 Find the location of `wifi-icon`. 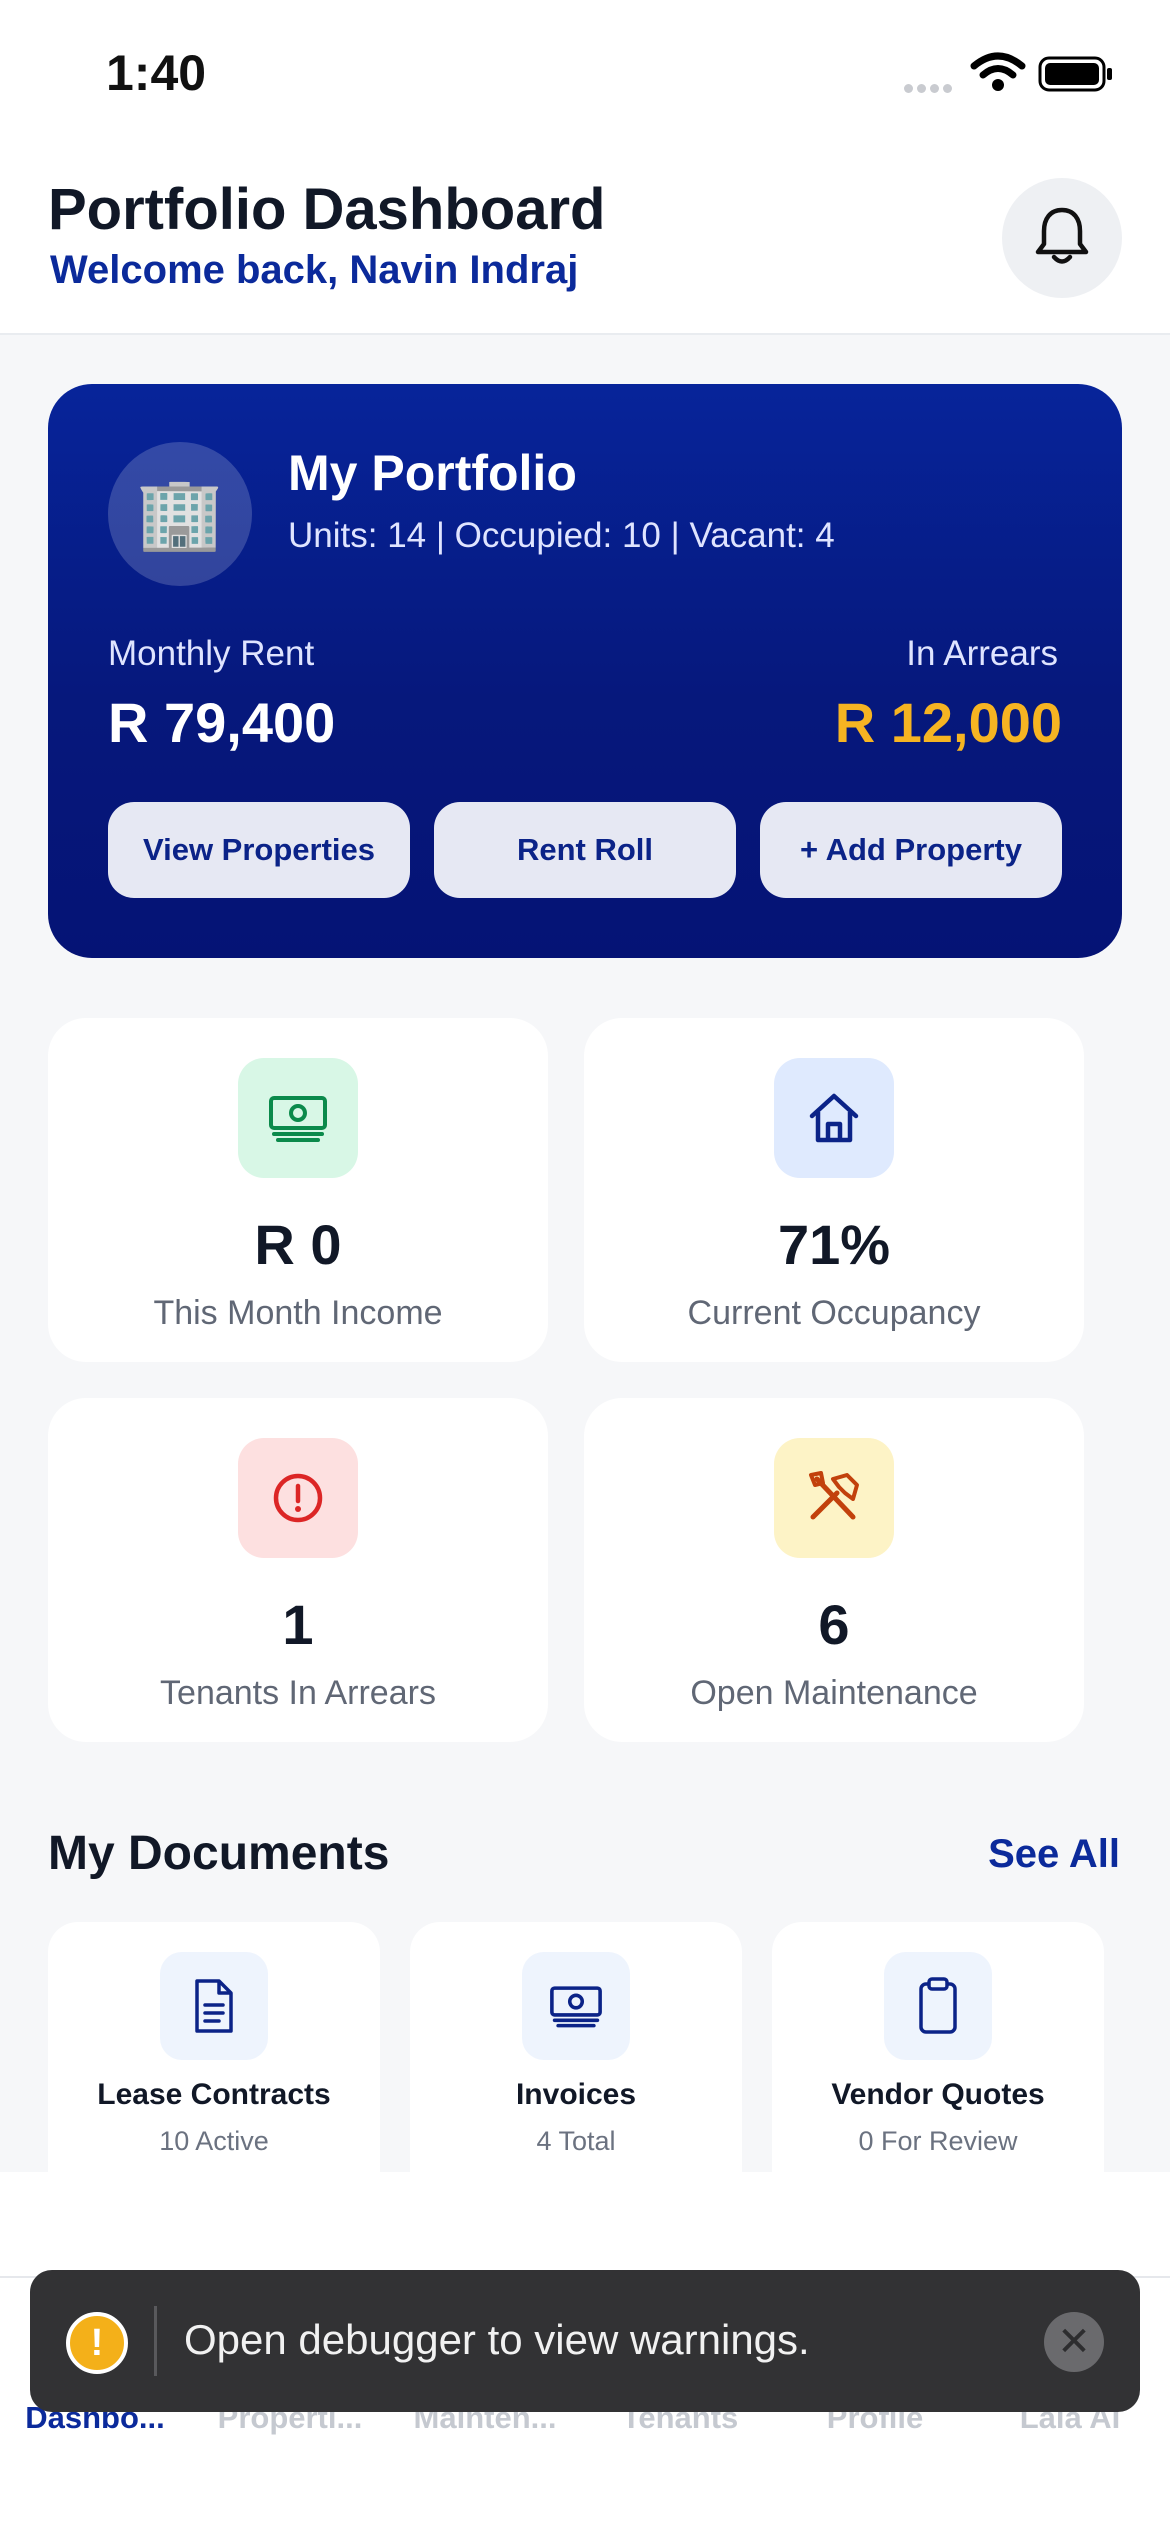

wifi-icon is located at coordinates (998, 74).